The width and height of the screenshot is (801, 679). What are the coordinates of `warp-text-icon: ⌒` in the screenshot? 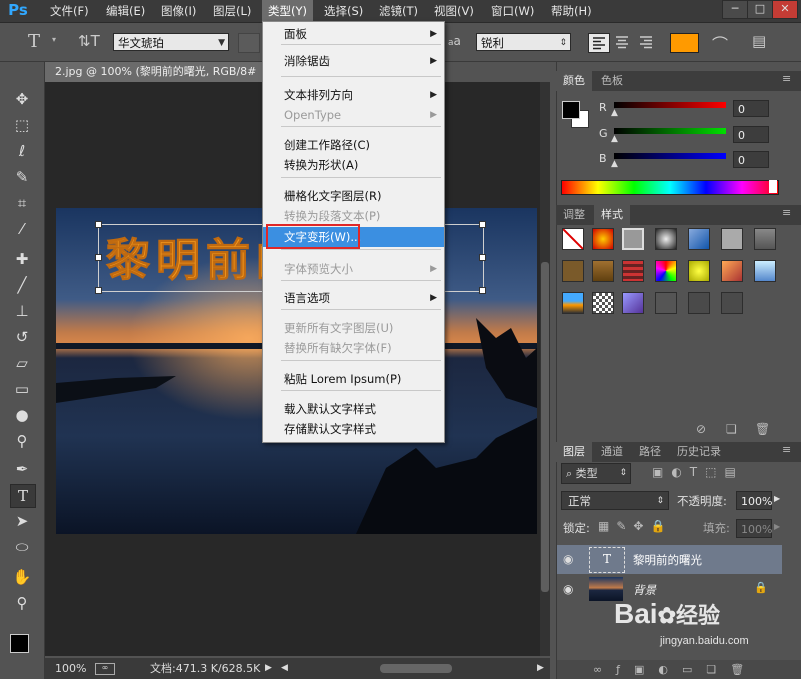 It's located at (720, 43).